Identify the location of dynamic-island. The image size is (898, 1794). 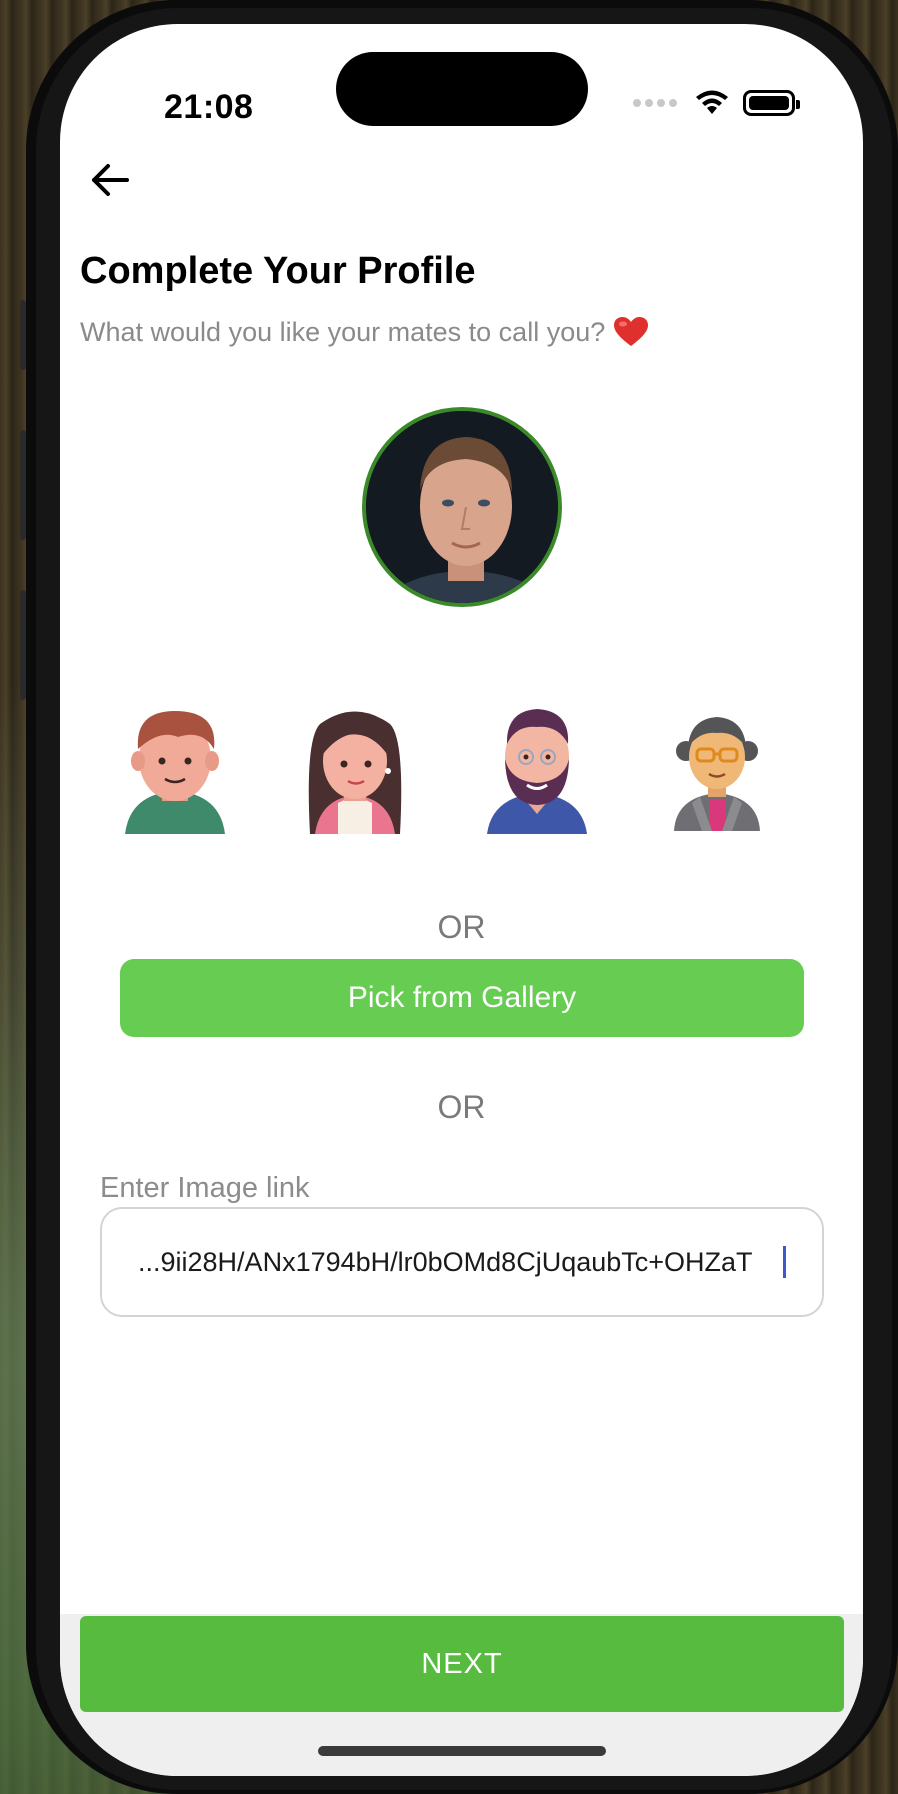
(462, 89).